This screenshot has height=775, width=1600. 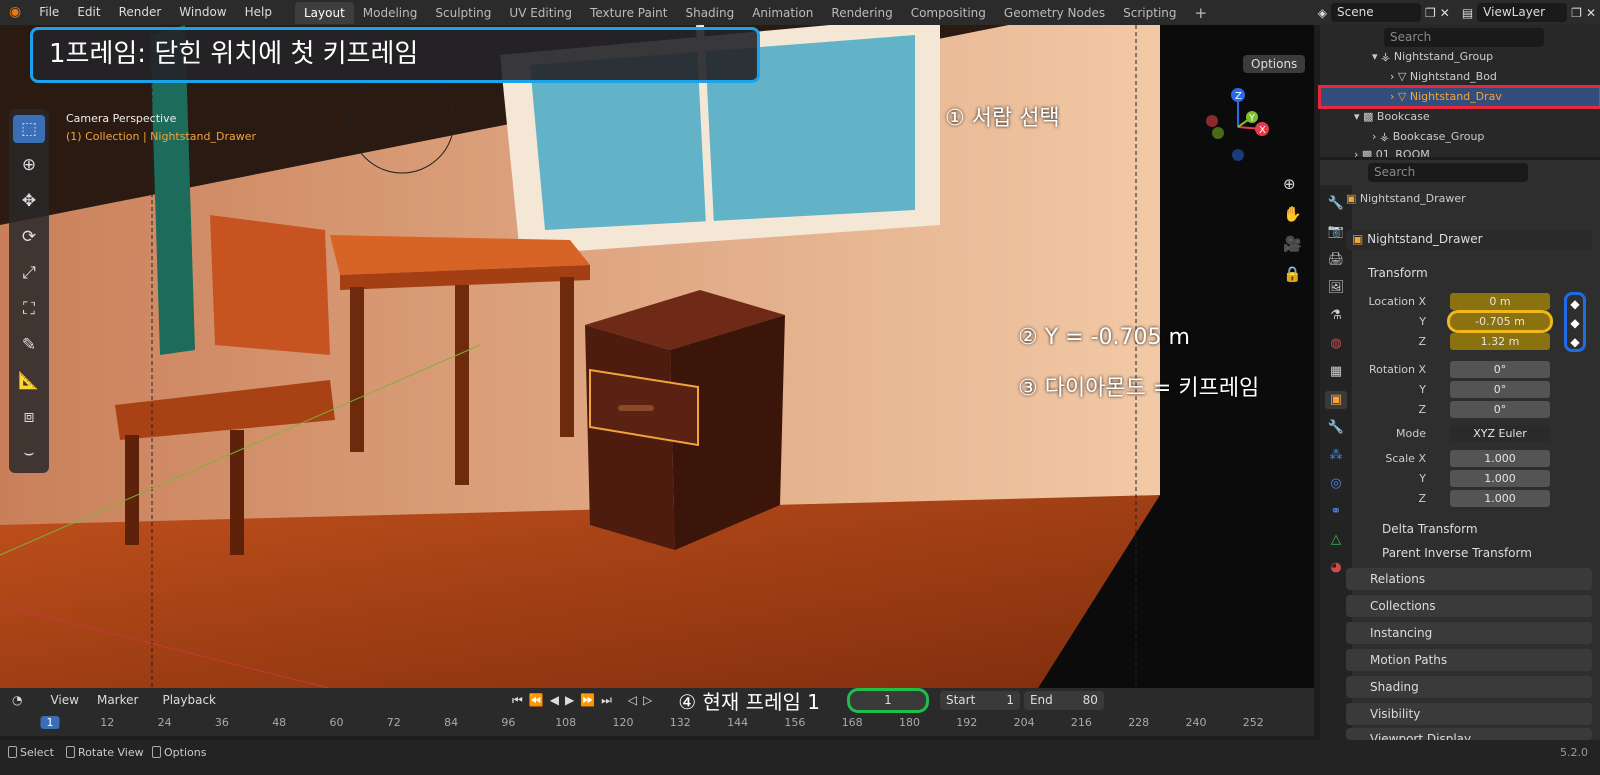 I want to click on transform-panel-header: Transform, so click(x=1469, y=273).